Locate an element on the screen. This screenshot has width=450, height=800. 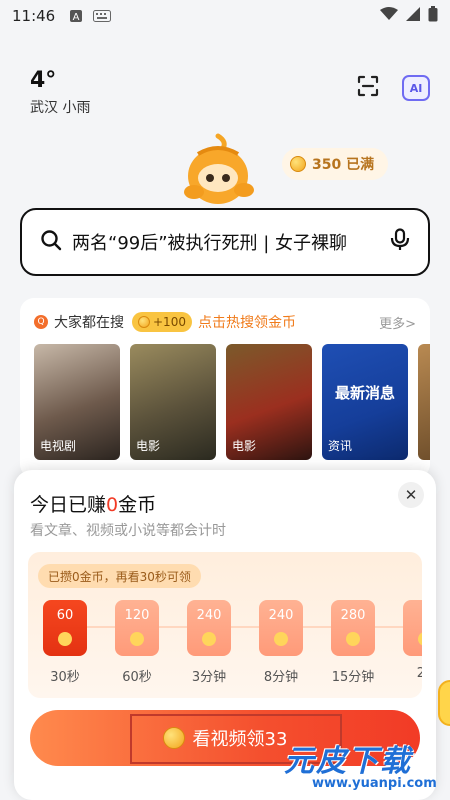
red-envelope-icon: 60 is located at coordinates (65, 628).